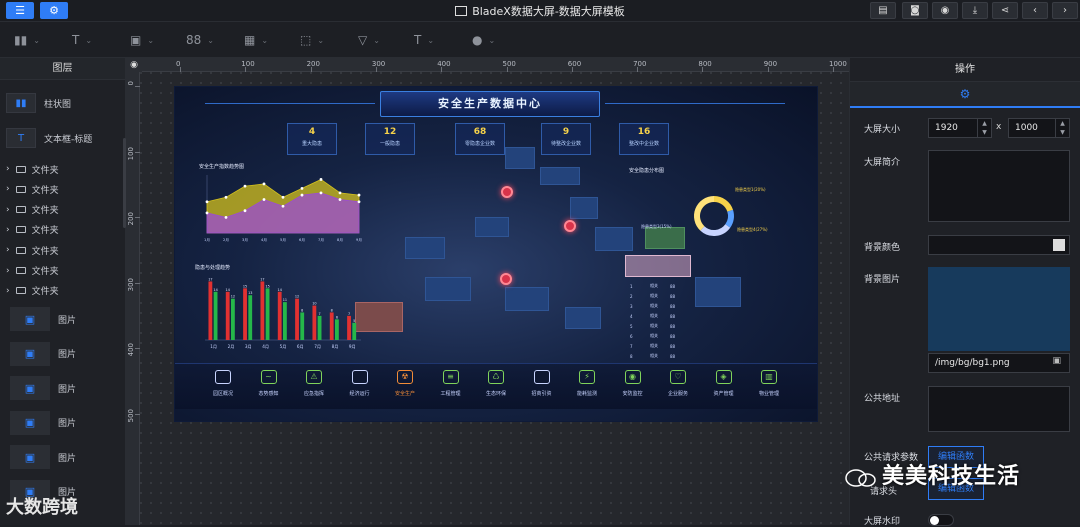 The height and width of the screenshot is (527, 1080). What do you see at coordinates (999, 409) in the screenshot?
I see `public-addr-textarea` at bounding box center [999, 409].